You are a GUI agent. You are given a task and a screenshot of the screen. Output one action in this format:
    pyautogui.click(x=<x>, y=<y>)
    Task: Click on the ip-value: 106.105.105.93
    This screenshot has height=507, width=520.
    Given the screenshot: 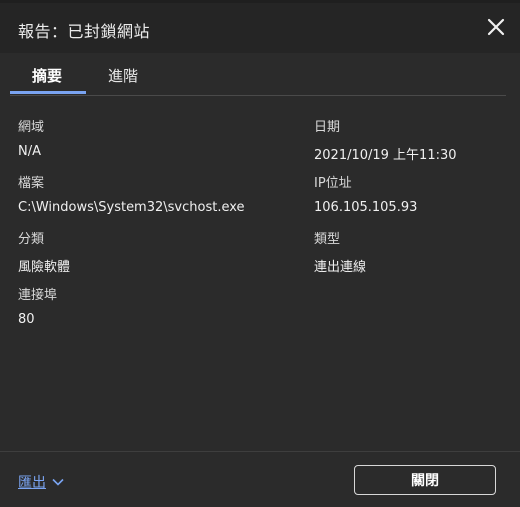 What is the action you would take?
    pyautogui.click(x=366, y=207)
    